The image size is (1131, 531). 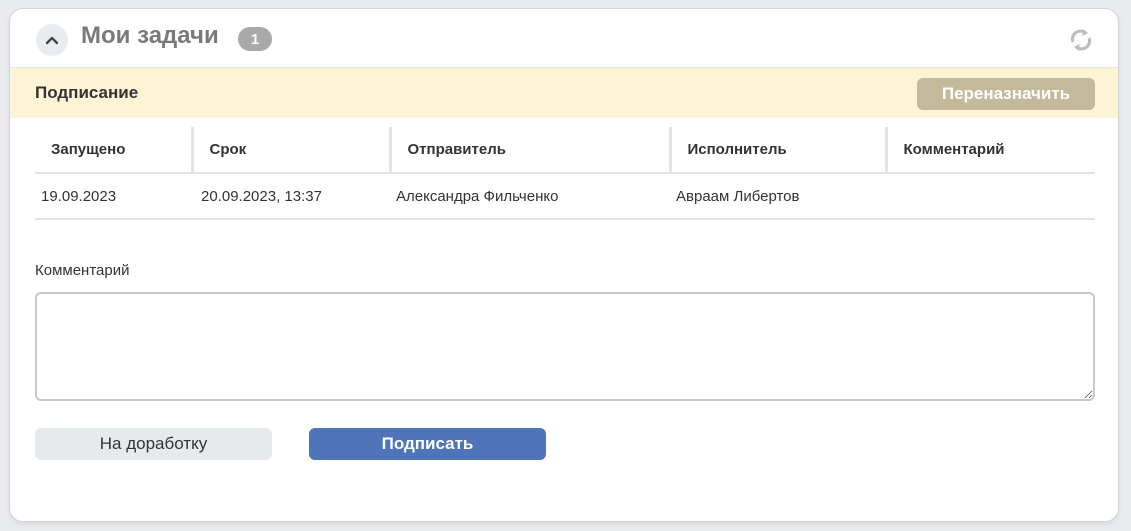 What do you see at coordinates (290, 150) in the screenshot?
I see `column-header-deadline: Срок` at bounding box center [290, 150].